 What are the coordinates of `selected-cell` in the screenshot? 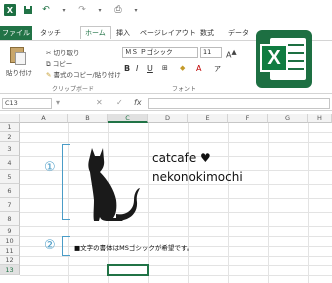 It's located at (128, 270).